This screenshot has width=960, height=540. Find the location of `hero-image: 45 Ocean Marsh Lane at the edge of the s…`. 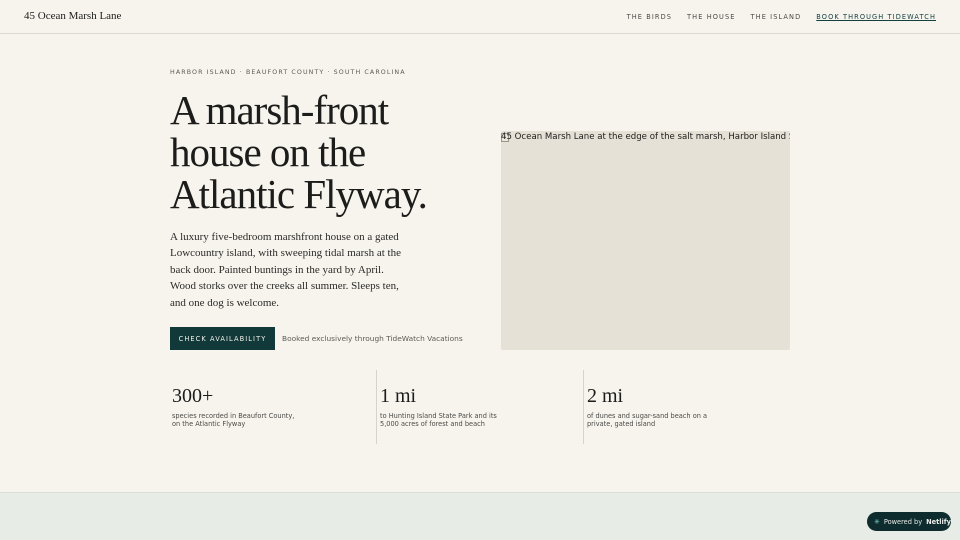

hero-image: 45 Ocean Marsh Lane at the edge of the s… is located at coordinates (645, 240).